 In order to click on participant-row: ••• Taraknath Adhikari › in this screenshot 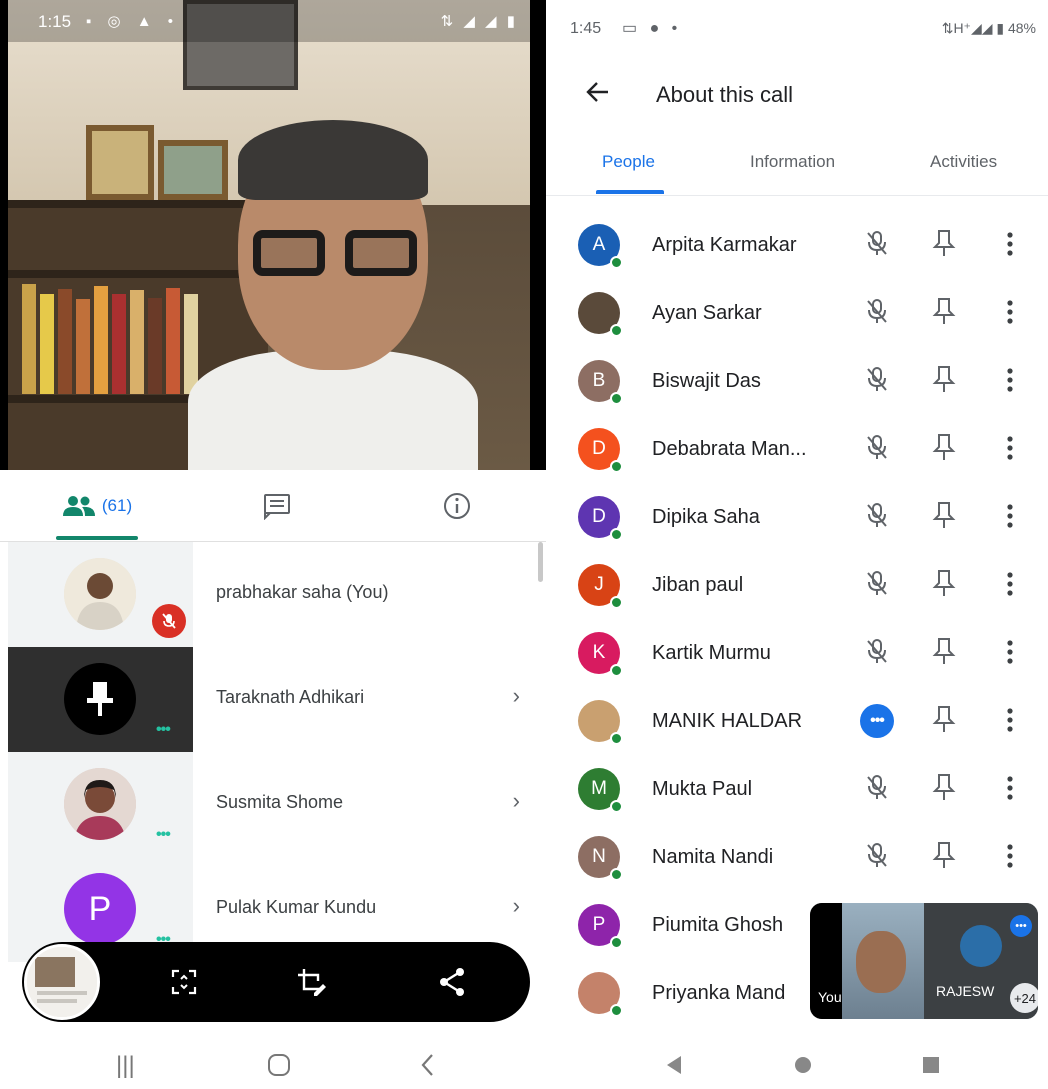, I will do `click(273, 699)`.